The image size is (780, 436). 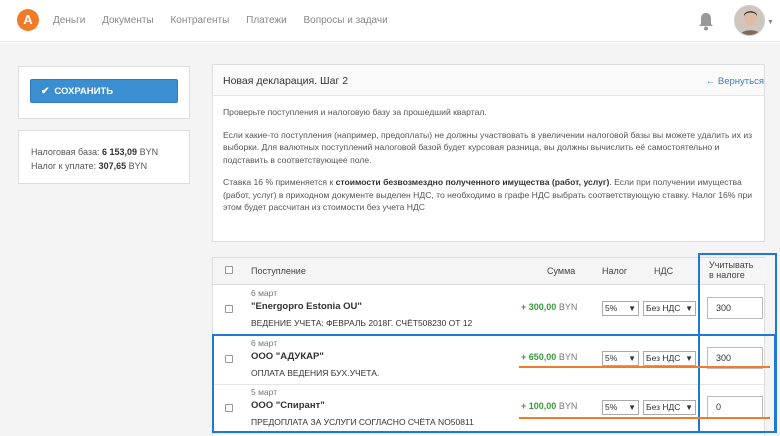 I want to click on tax-base-value: 6 153,09, so click(x=120, y=152).